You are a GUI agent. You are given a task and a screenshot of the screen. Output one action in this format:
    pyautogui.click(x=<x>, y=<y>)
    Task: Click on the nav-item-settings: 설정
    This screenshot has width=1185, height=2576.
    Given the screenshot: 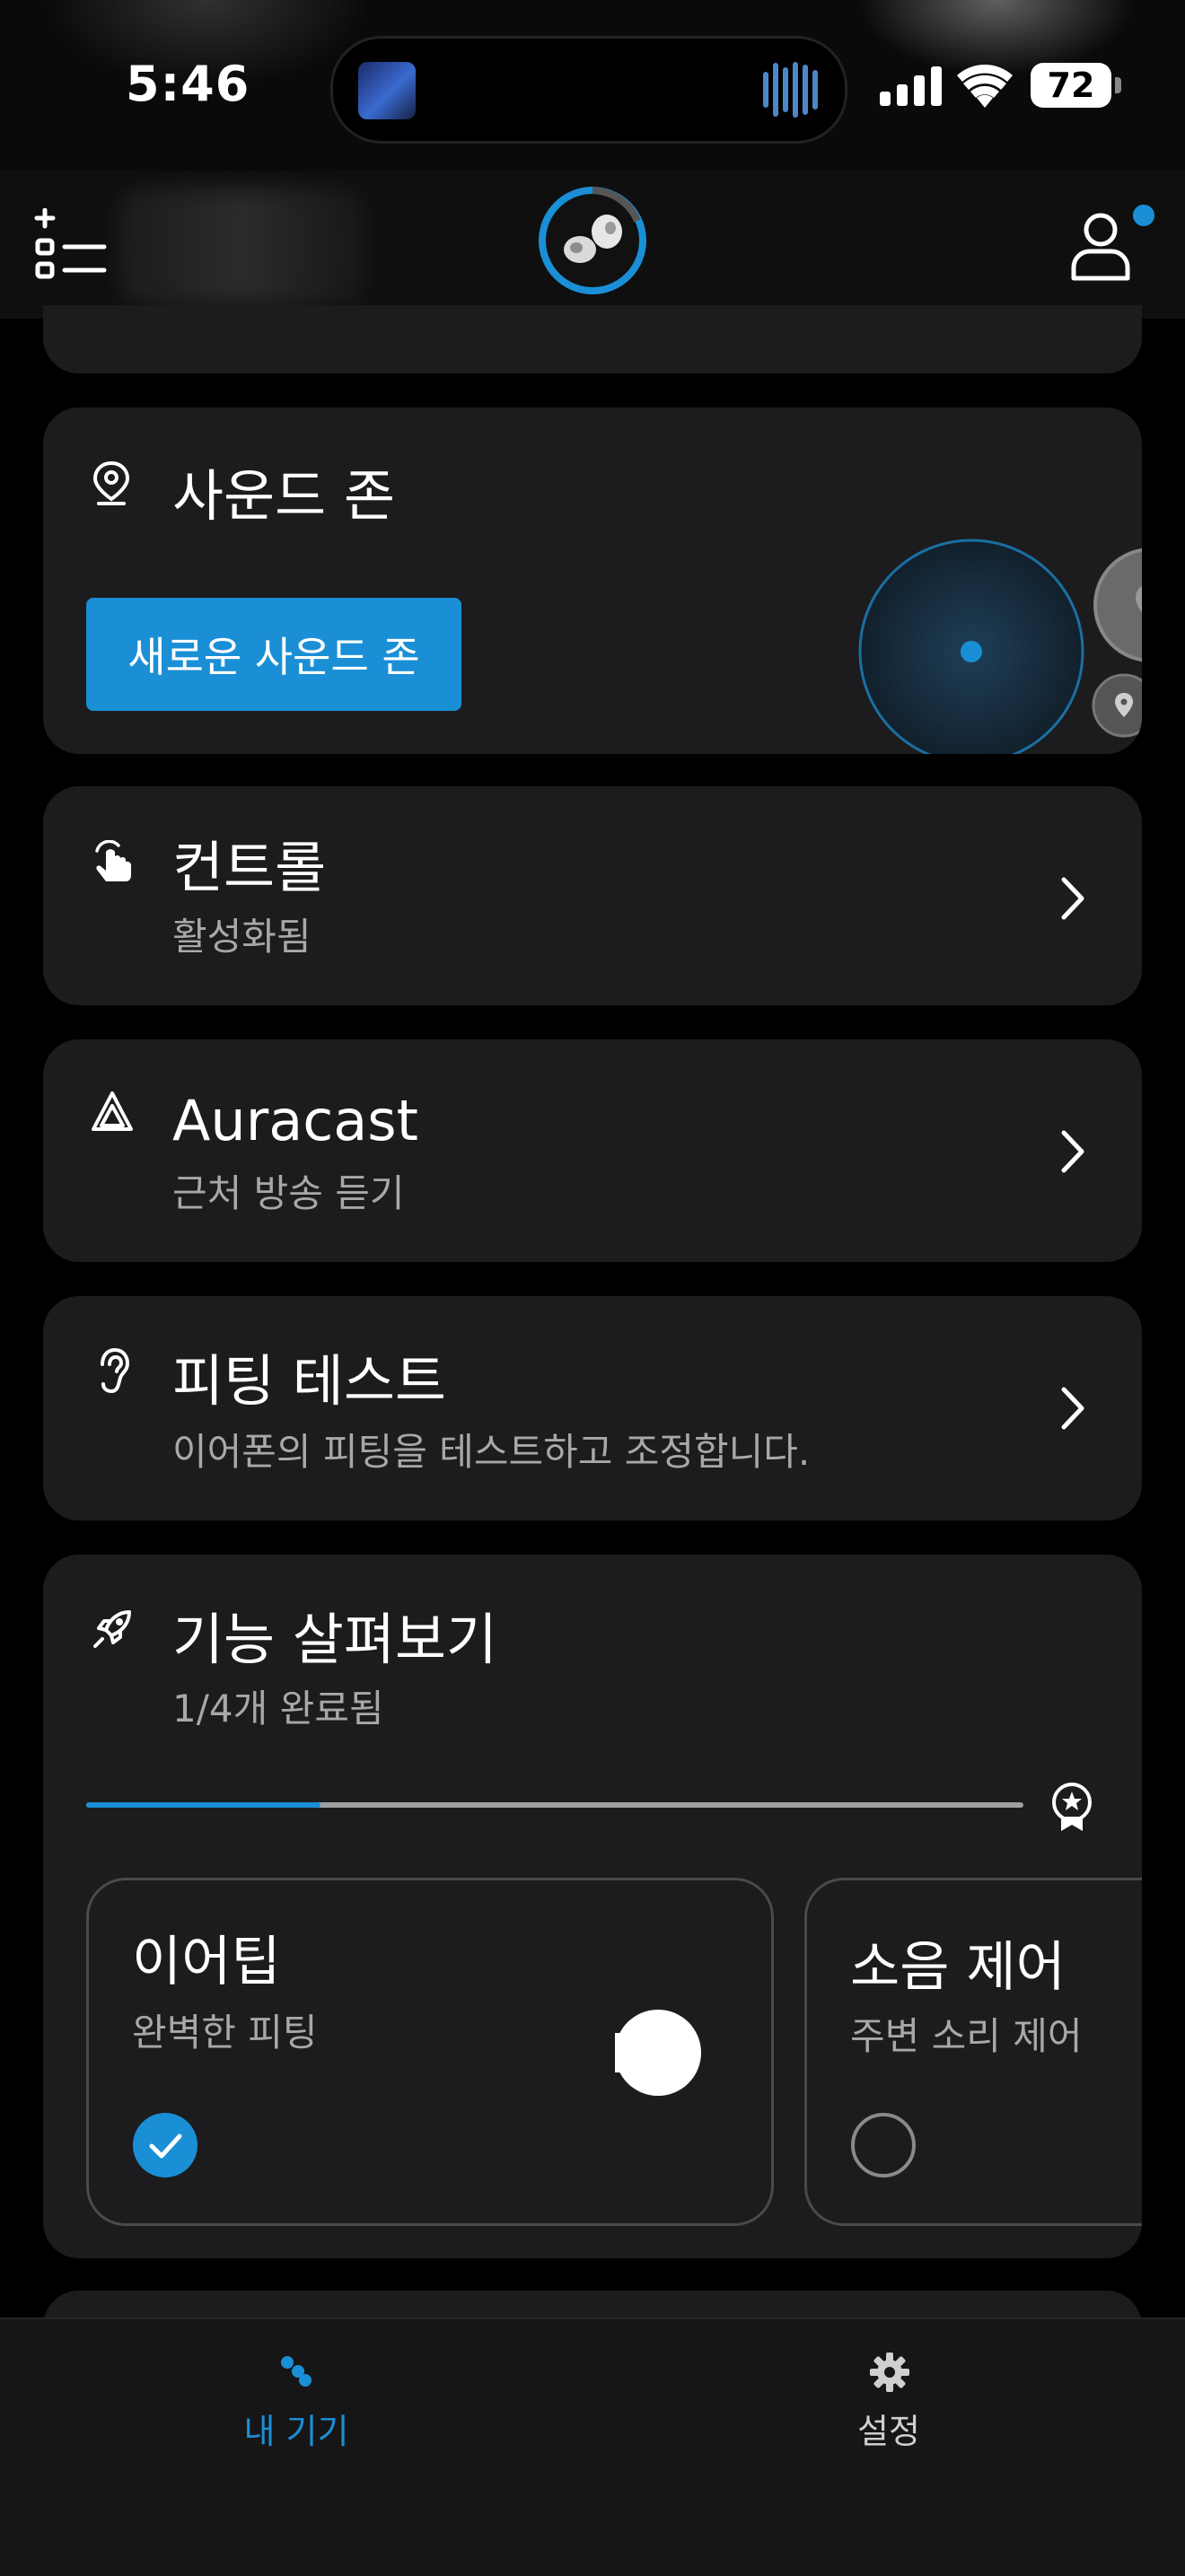 What is the action you would take?
    pyautogui.click(x=889, y=2406)
    